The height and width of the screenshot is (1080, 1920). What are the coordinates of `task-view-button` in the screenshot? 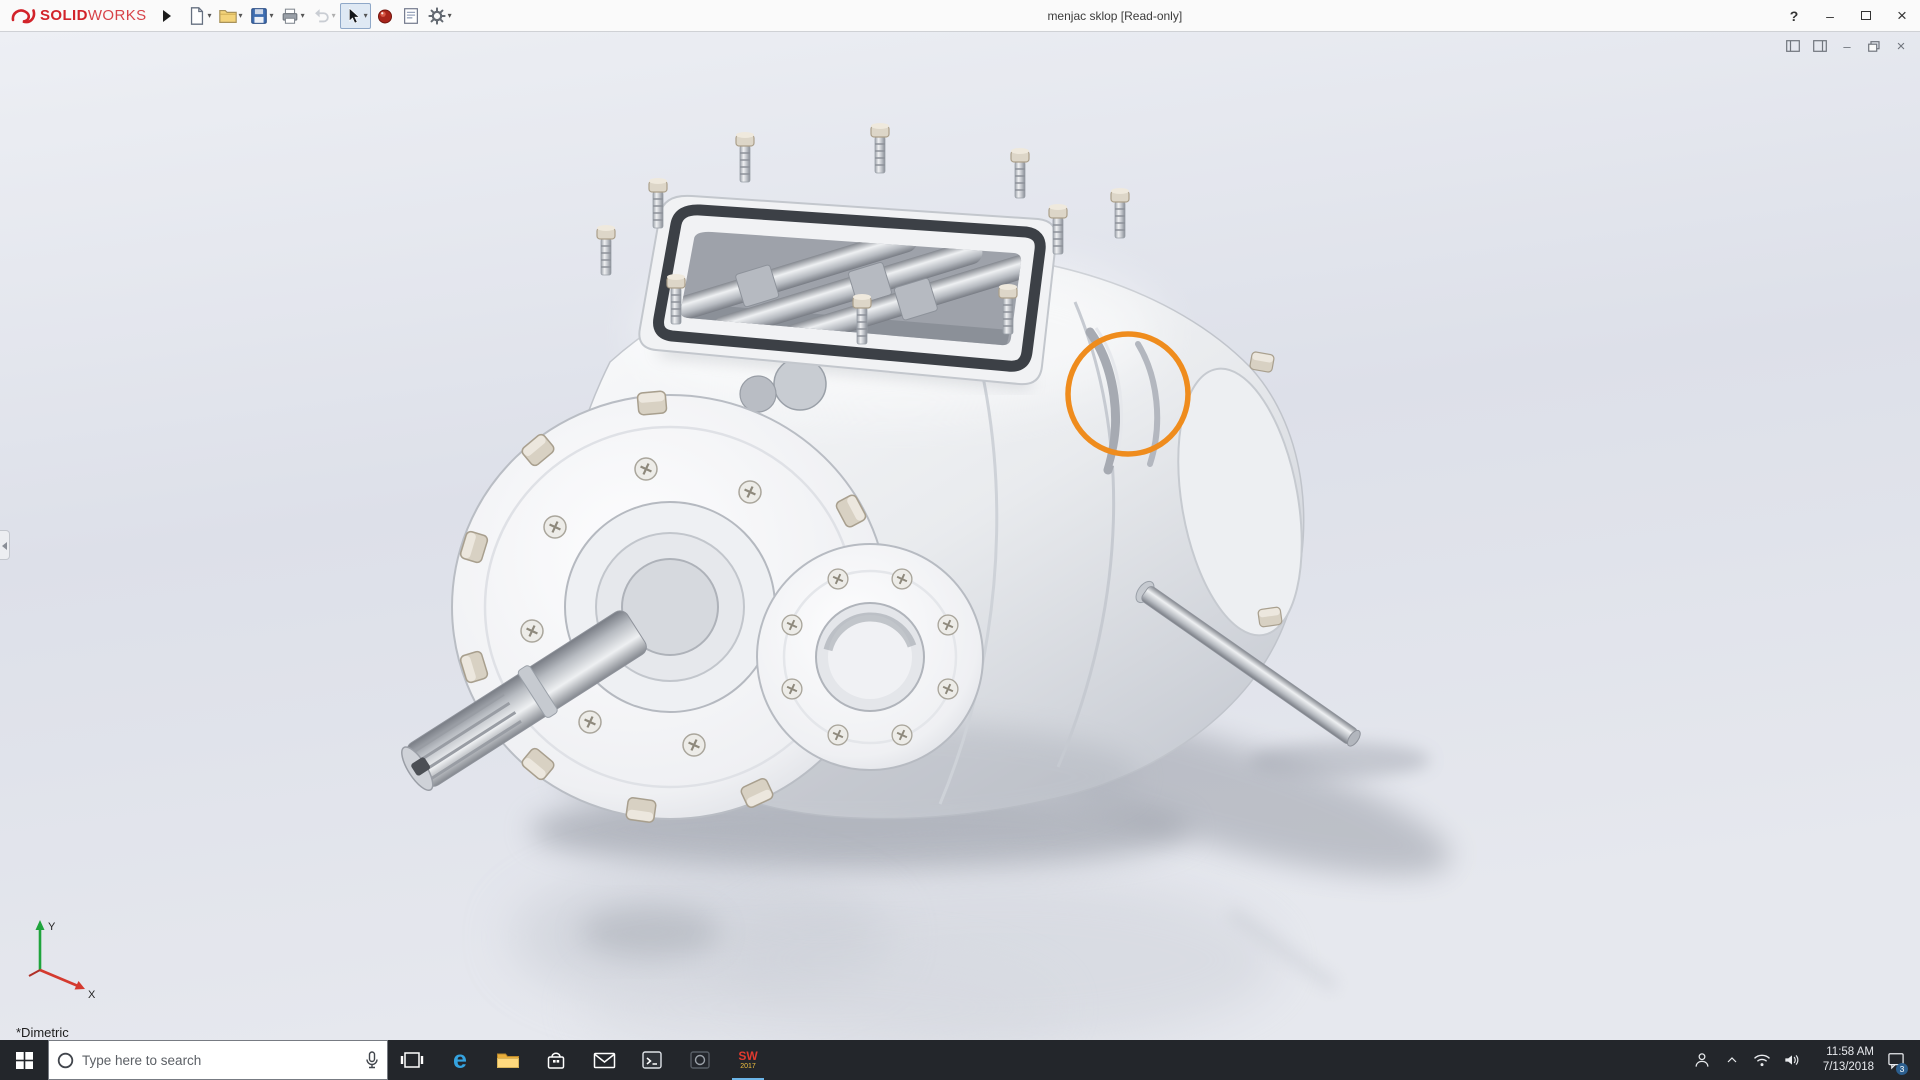 It's located at (412, 1060).